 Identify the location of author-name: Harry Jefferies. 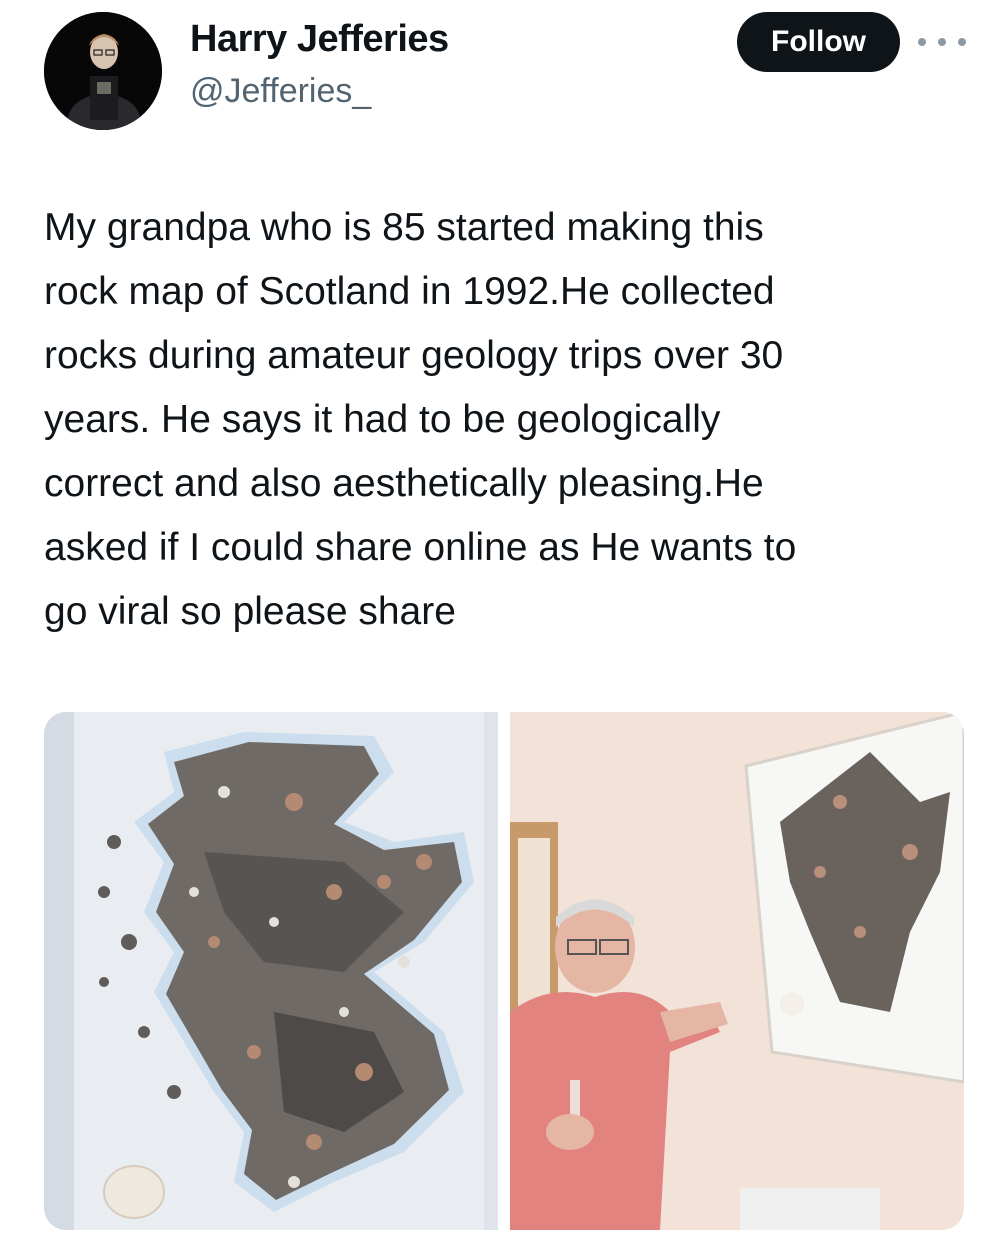
(319, 39).